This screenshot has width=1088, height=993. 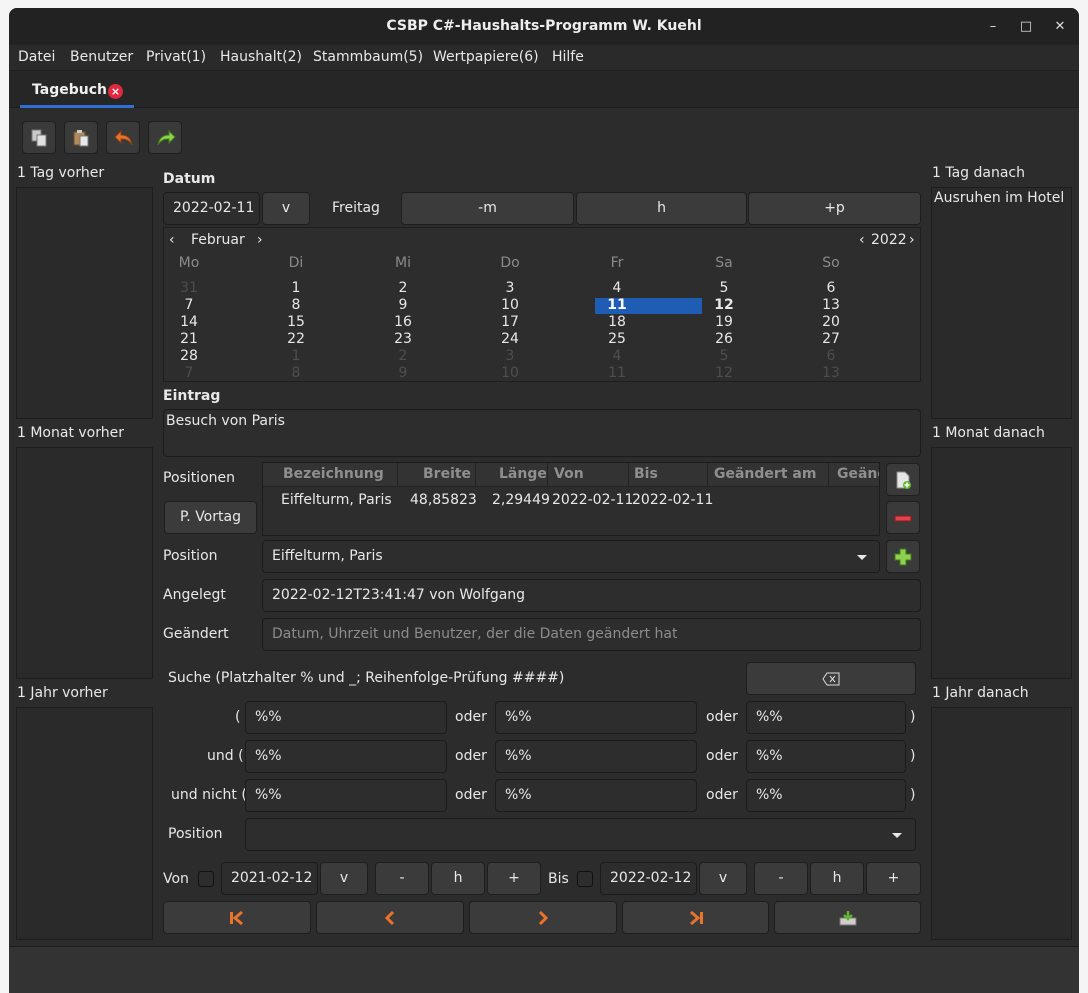 What do you see at coordinates (542, 433) in the screenshot?
I see `entry-text-field: Besuch von Paris` at bounding box center [542, 433].